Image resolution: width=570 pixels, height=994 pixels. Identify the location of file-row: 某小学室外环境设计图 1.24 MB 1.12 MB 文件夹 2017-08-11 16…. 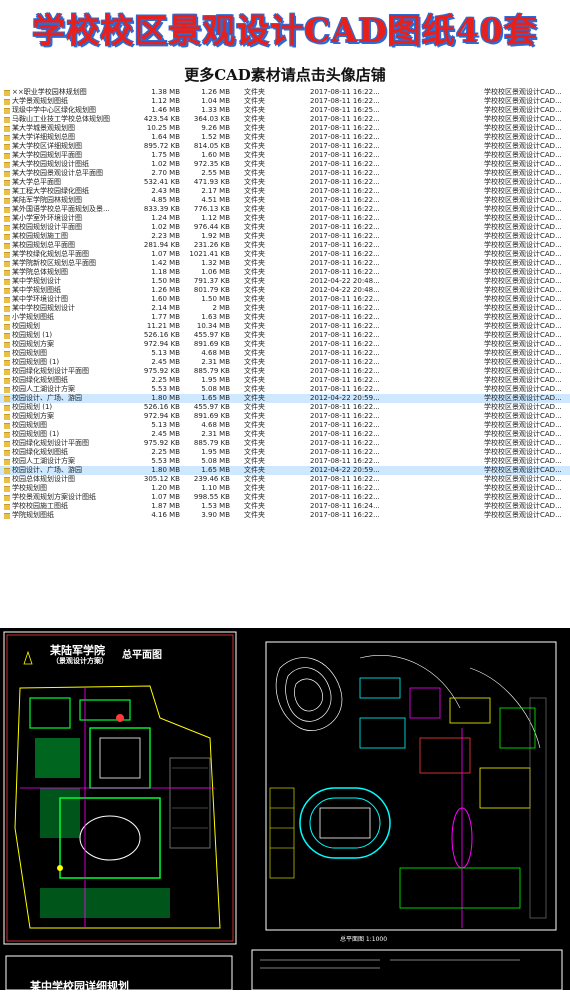
(285, 218).